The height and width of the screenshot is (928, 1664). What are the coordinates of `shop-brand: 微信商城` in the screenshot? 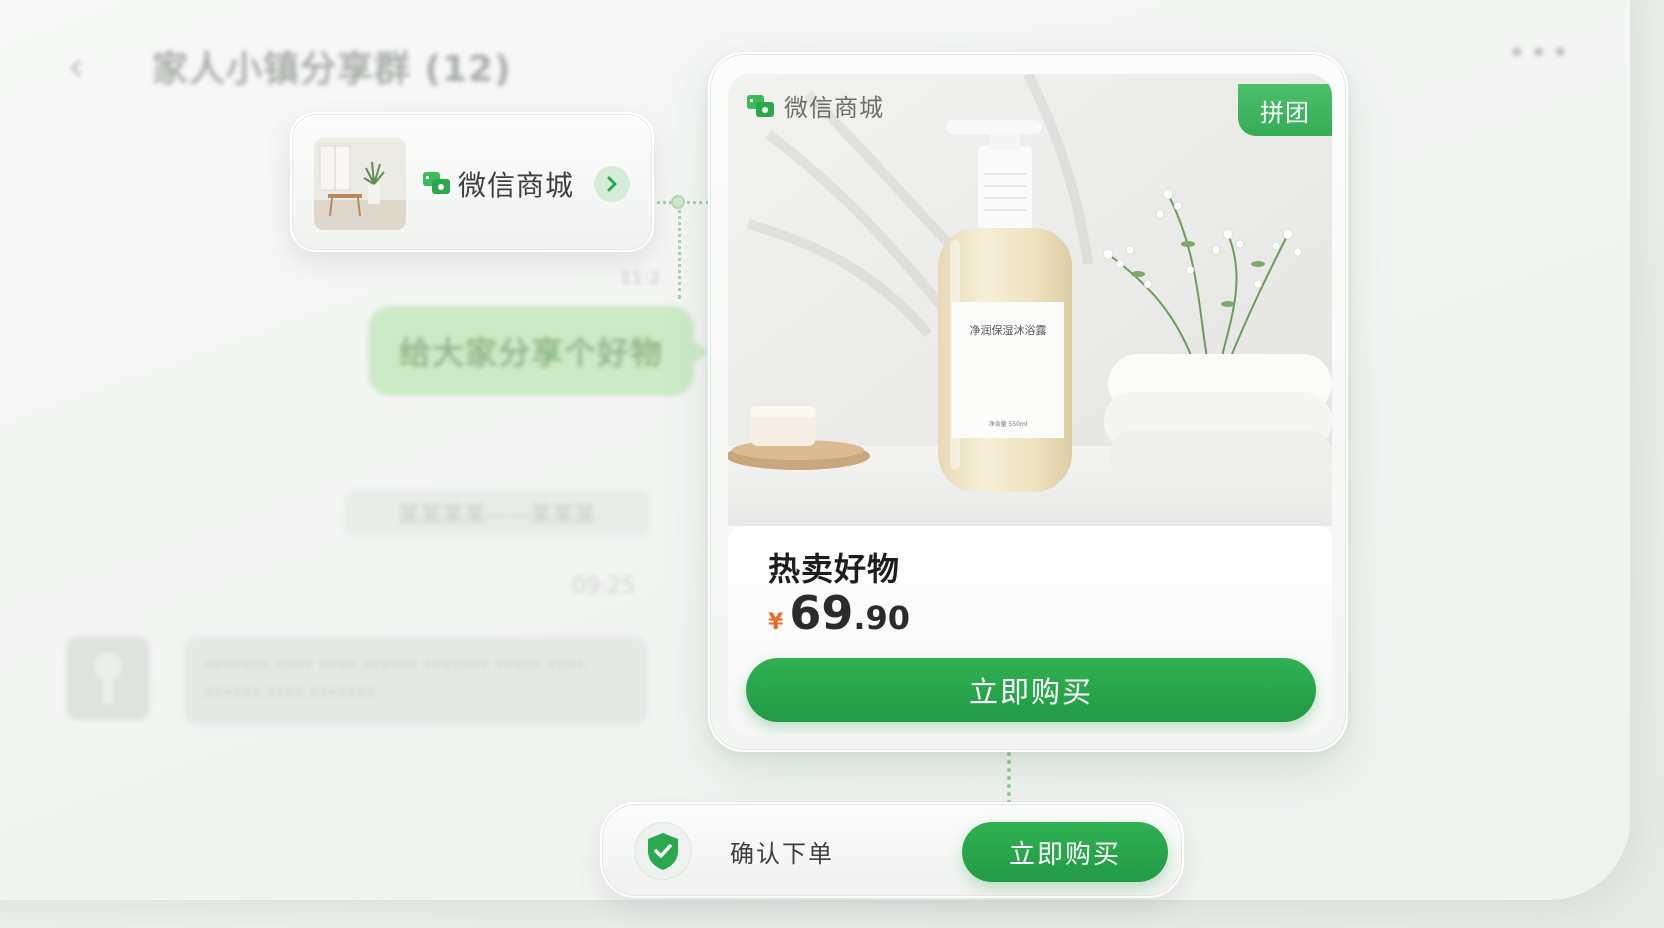 It's located at (815, 105).